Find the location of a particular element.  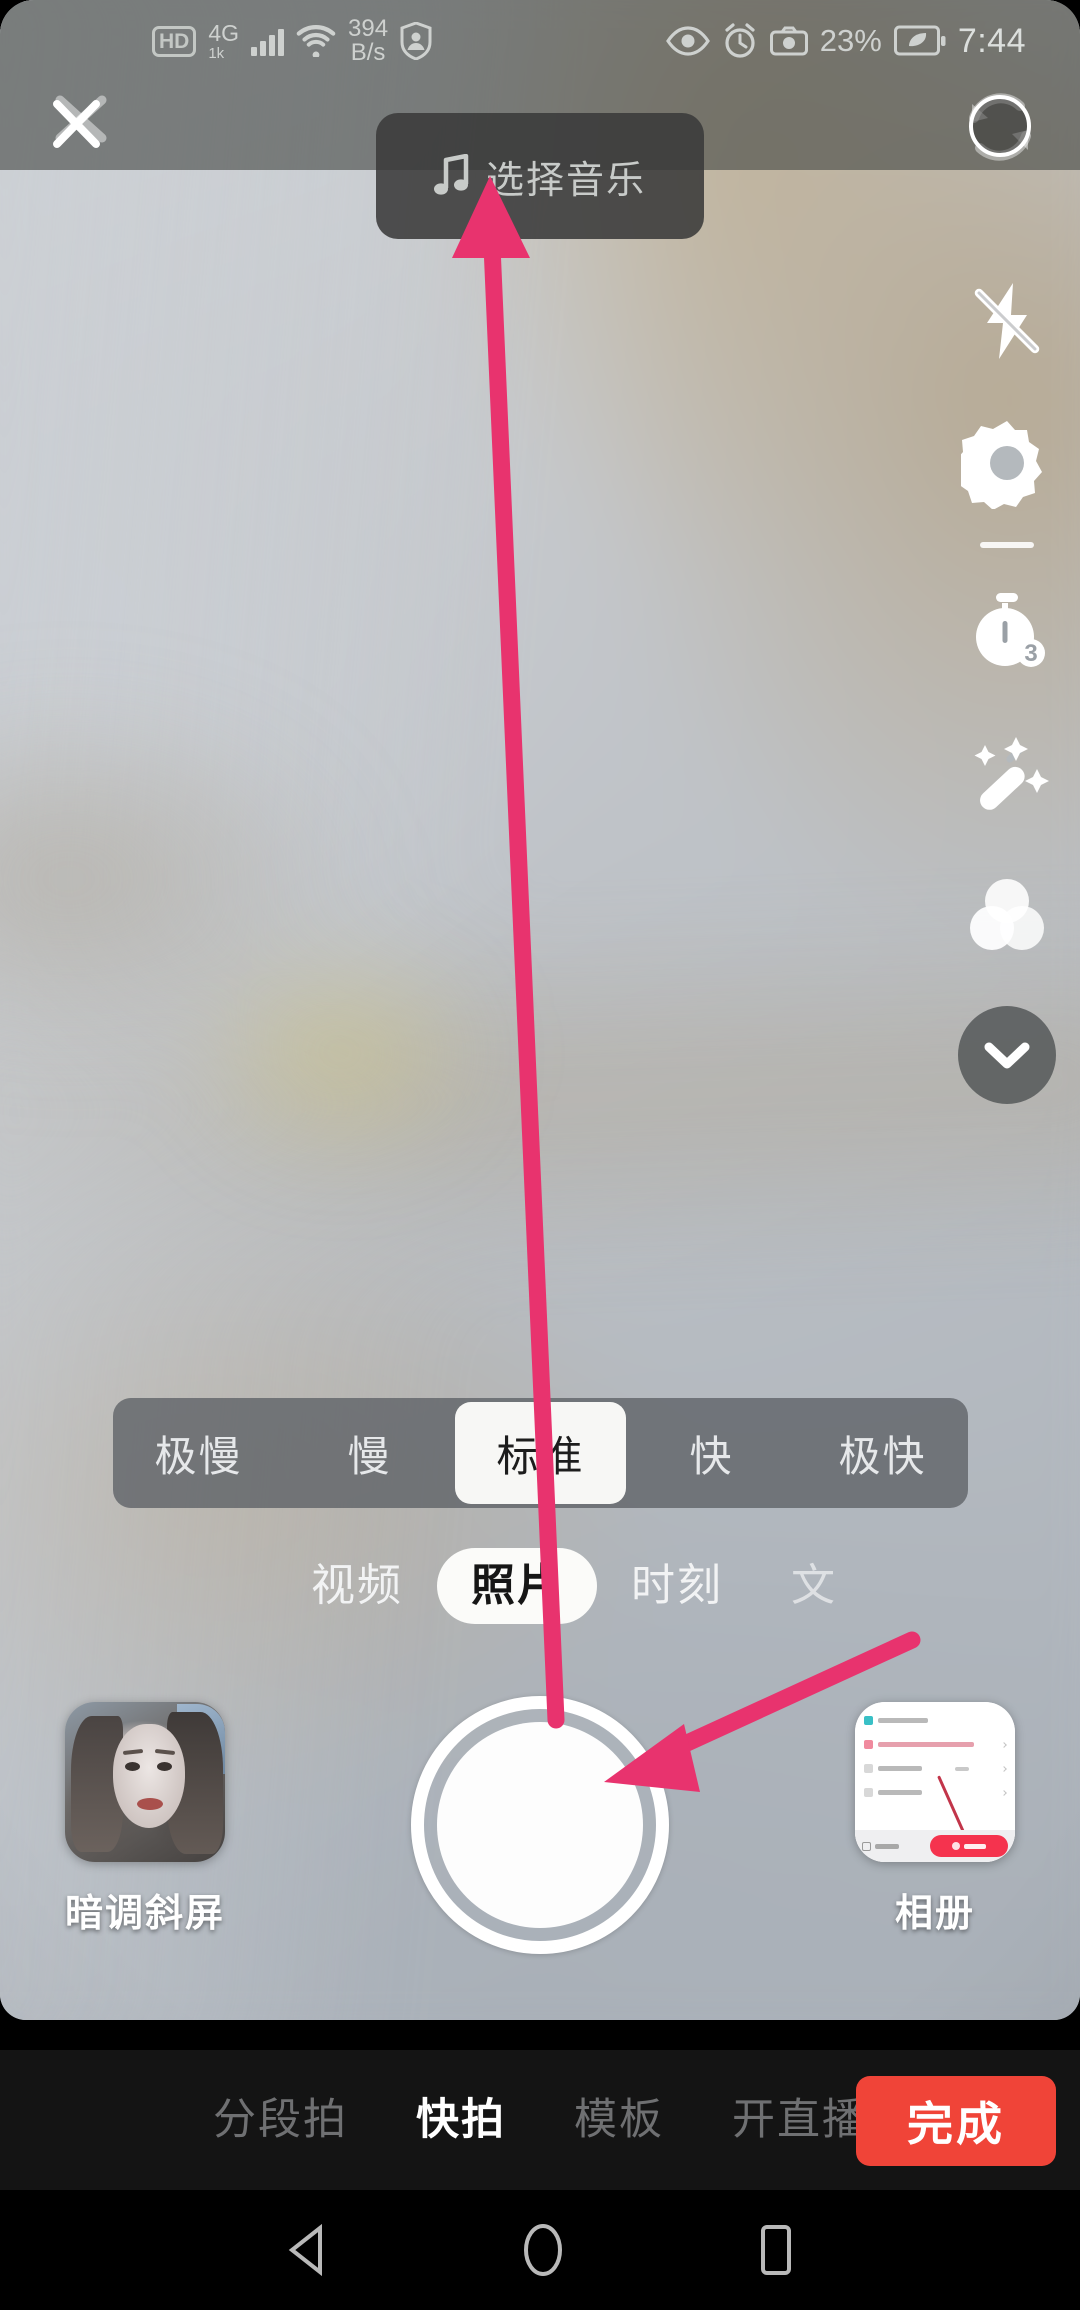

status-bar-left: HD 4G 1k 394 B/s is located at coordinates (292, 40).